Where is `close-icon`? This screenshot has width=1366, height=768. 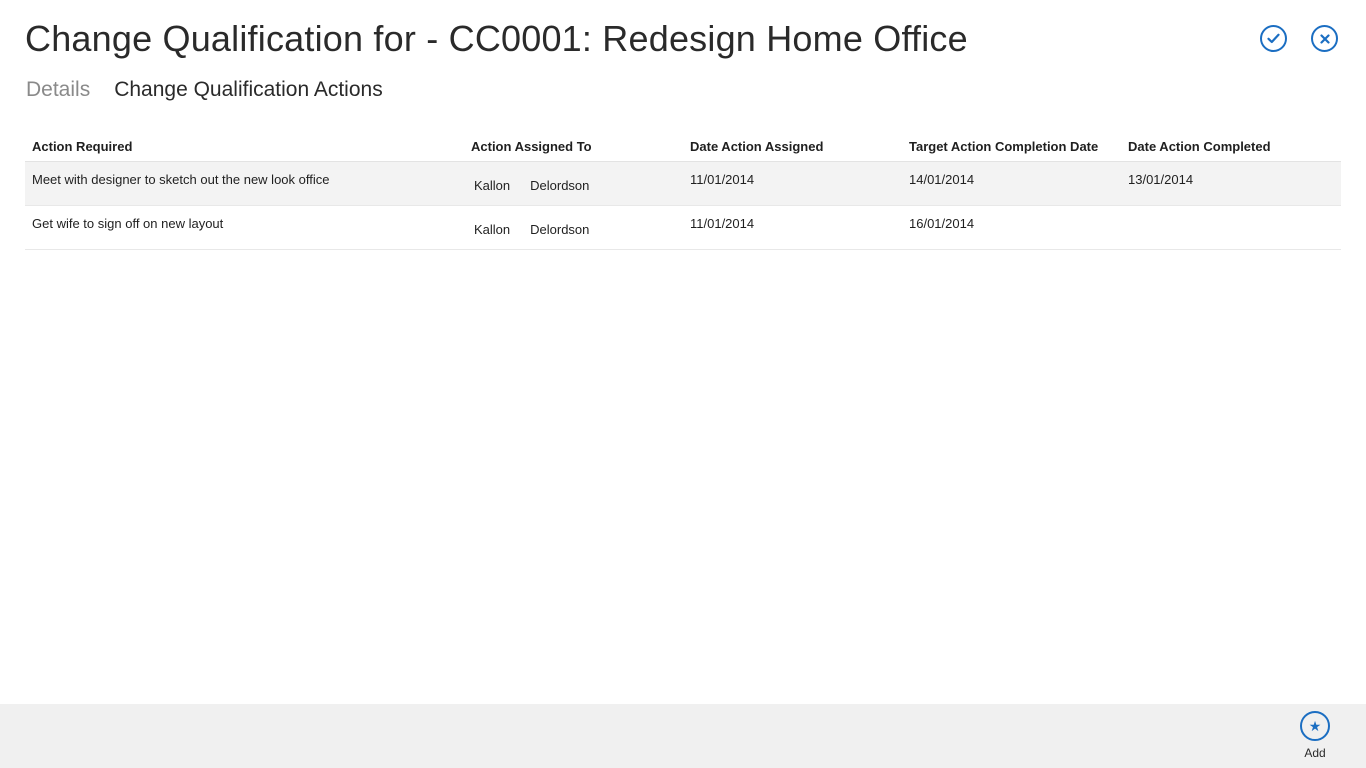 close-icon is located at coordinates (1324, 38).